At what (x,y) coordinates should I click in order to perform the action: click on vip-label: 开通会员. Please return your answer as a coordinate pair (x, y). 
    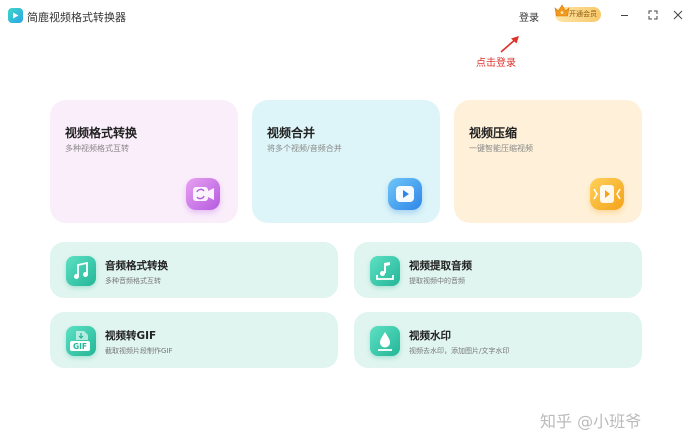
    Looking at the image, I should click on (583, 14).